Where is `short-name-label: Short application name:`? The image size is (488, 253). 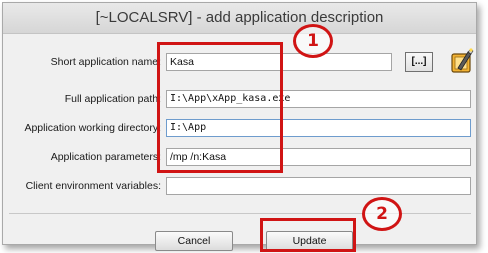 short-name-label: Short application name: is located at coordinates (105, 62).